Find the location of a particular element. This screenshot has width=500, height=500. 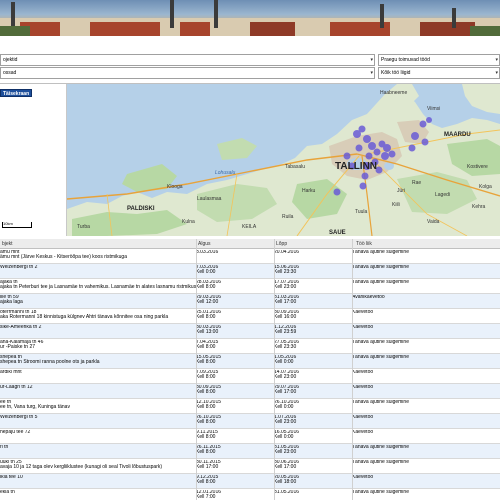

work-type-select: Kõik töö liigid ▾ is located at coordinates (439, 73).